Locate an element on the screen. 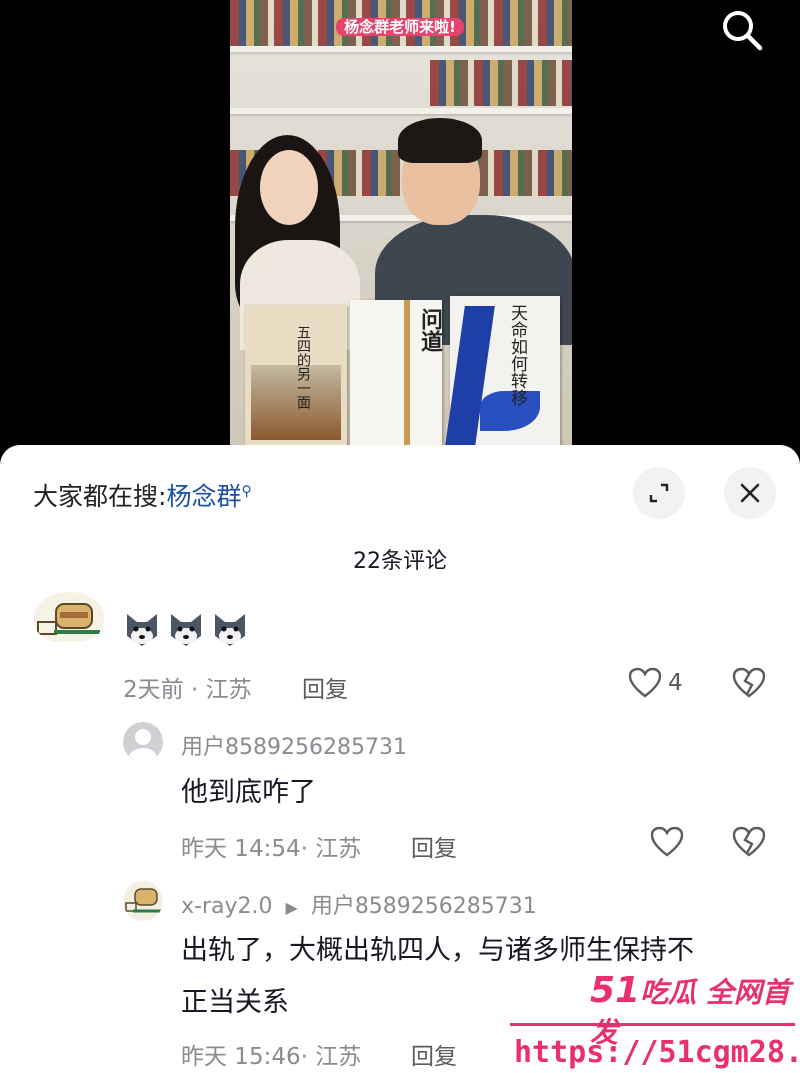 Image resolution: width=800 pixels, height=1073 pixels. book-cover-3: 天命如何转移 is located at coordinates (502, 373).